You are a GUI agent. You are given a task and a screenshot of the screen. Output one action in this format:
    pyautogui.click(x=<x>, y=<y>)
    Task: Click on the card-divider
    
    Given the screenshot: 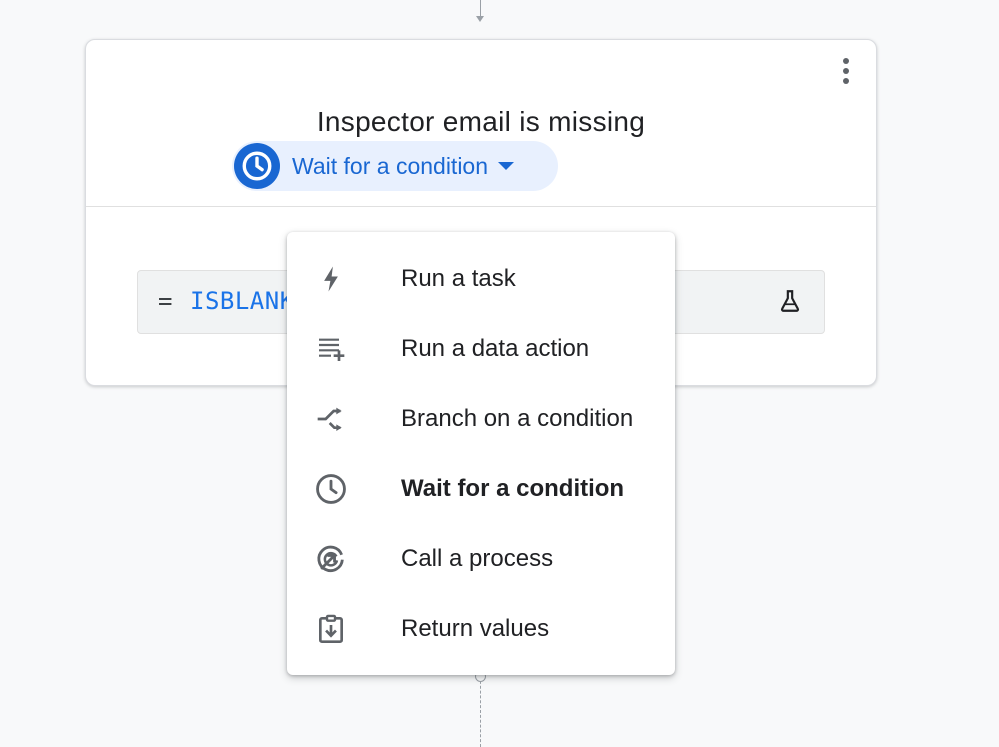 What is the action you would take?
    pyautogui.click(x=481, y=206)
    